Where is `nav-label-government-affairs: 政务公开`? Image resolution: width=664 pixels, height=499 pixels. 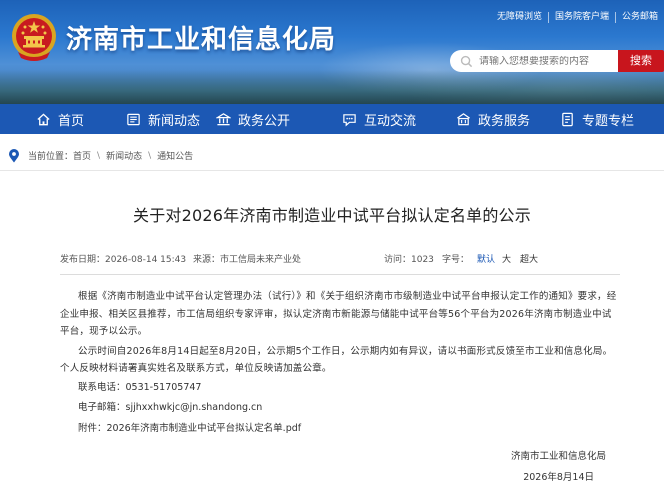 nav-label-government-affairs: 政务公开 is located at coordinates (264, 121).